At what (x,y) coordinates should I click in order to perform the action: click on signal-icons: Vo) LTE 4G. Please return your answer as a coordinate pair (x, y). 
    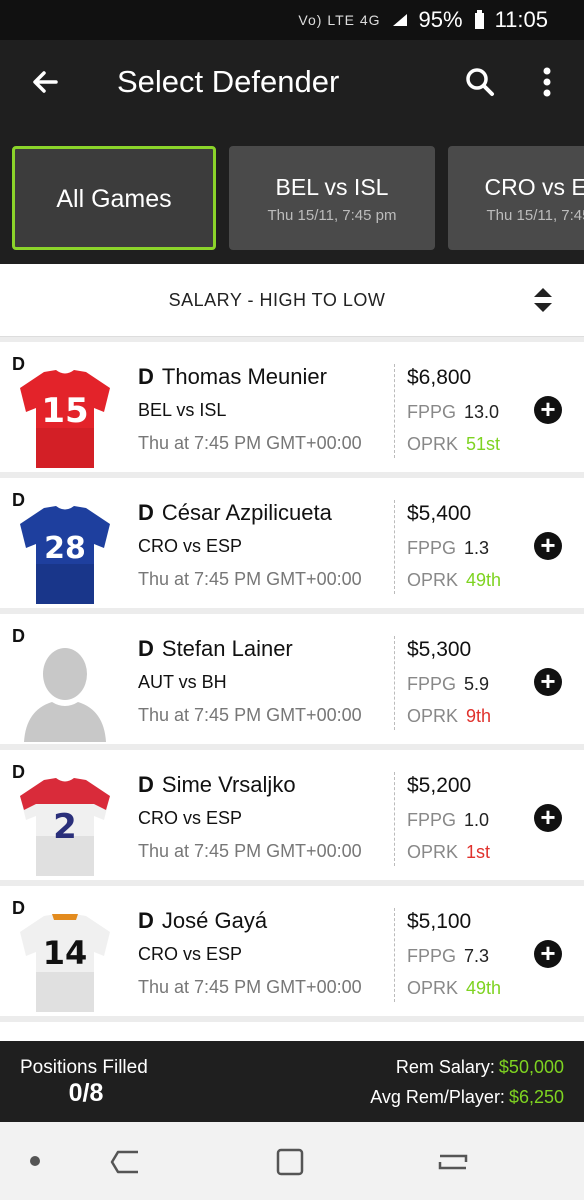
    Looking at the image, I should click on (339, 20).